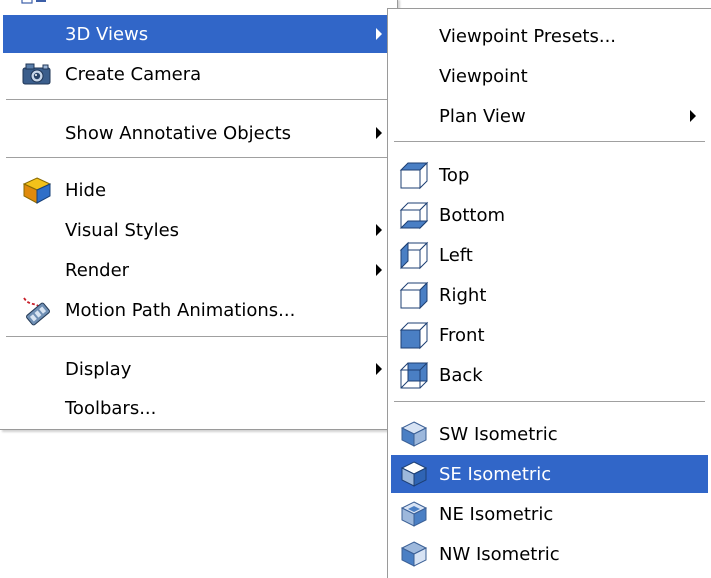 This screenshot has height=578, width=711. I want to click on submenu-item-se-isometric-label: SE Isometric, so click(495, 474).